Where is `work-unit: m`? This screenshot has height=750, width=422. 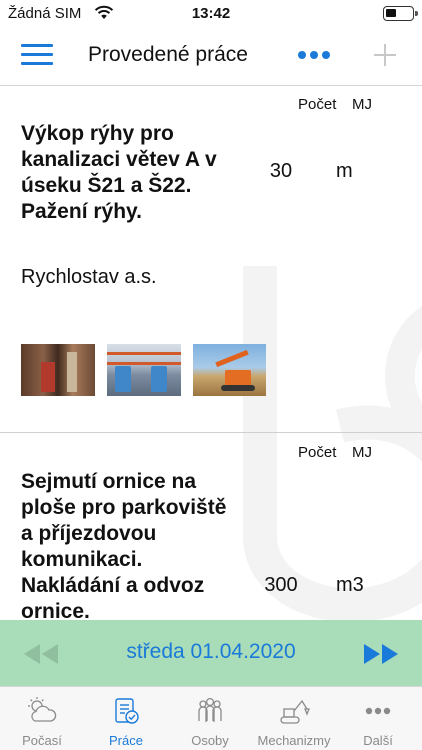 work-unit: m is located at coordinates (344, 171).